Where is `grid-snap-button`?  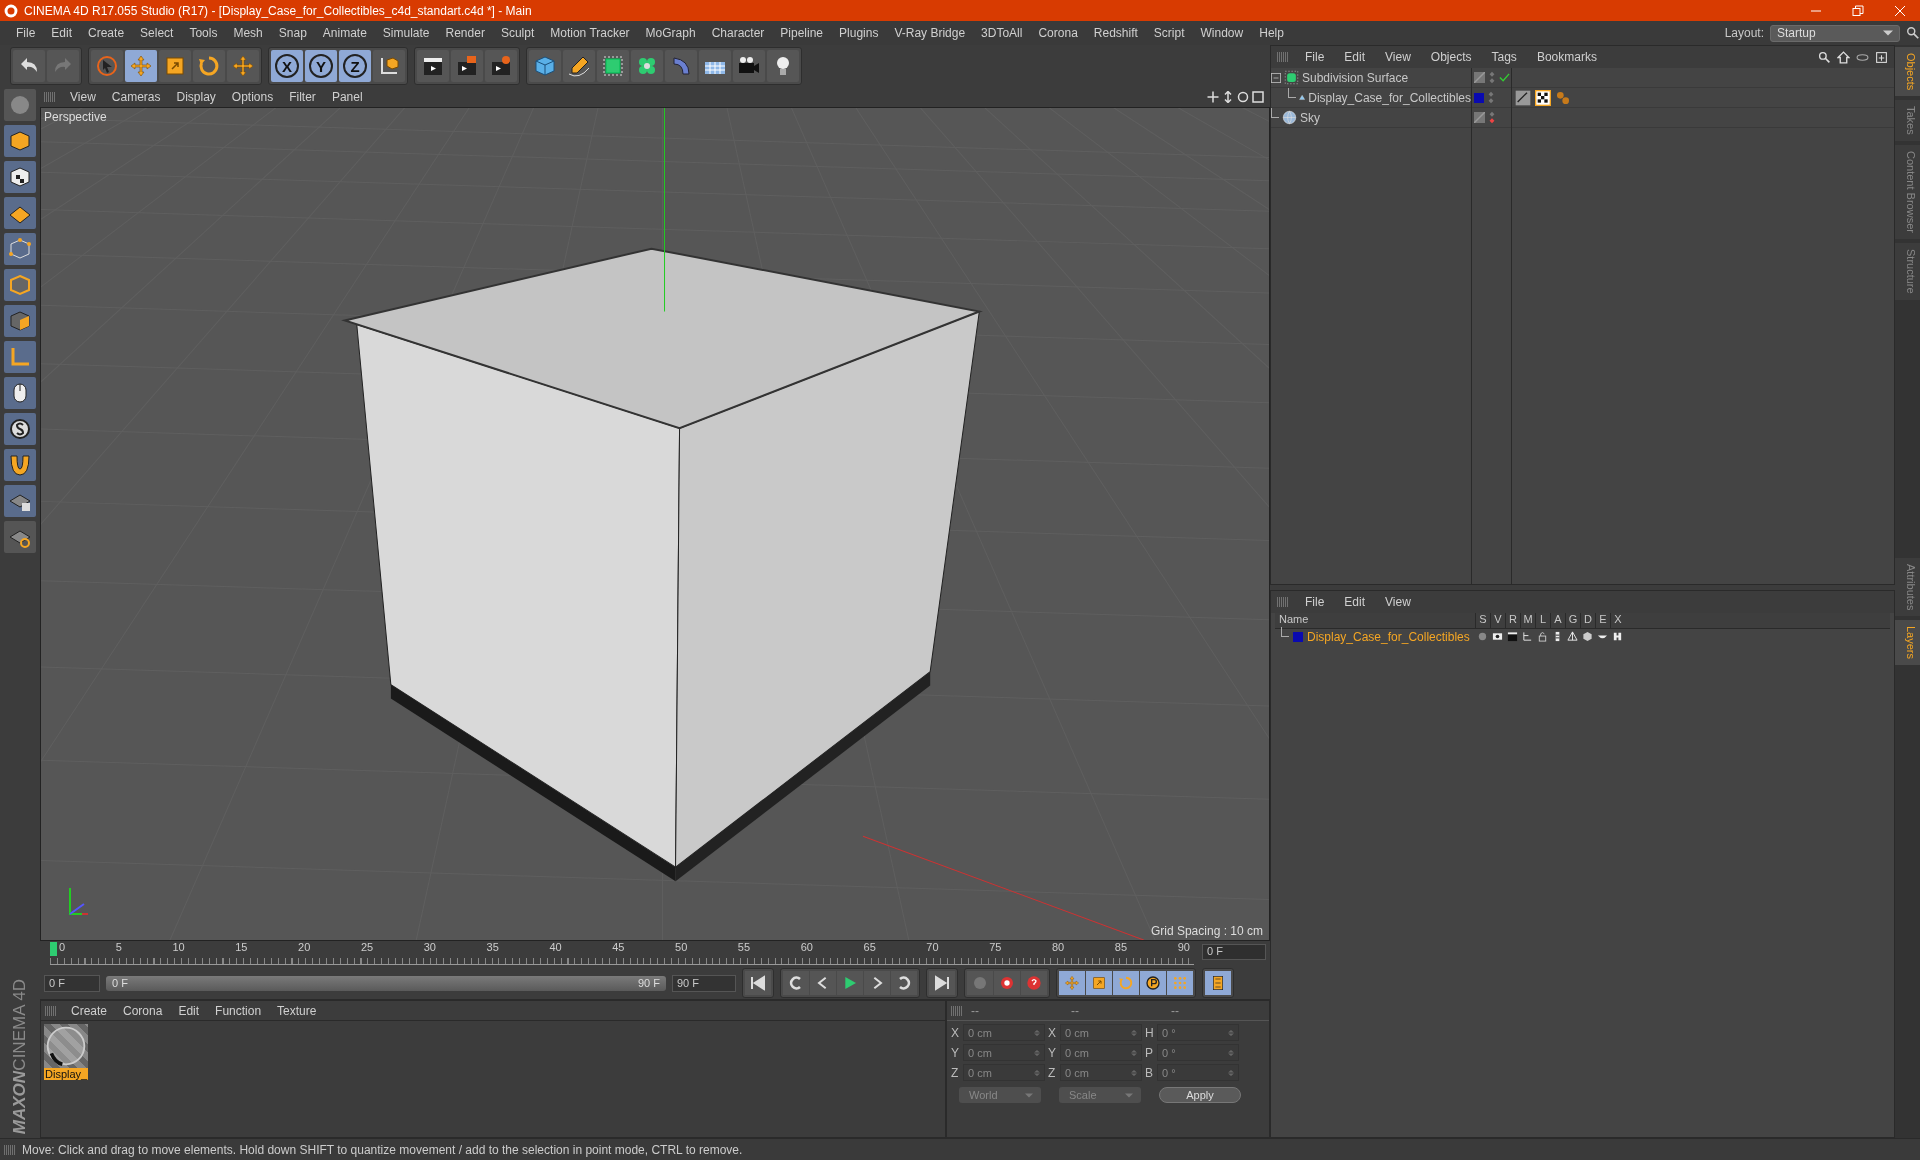
grid-snap-button is located at coordinates (20, 537).